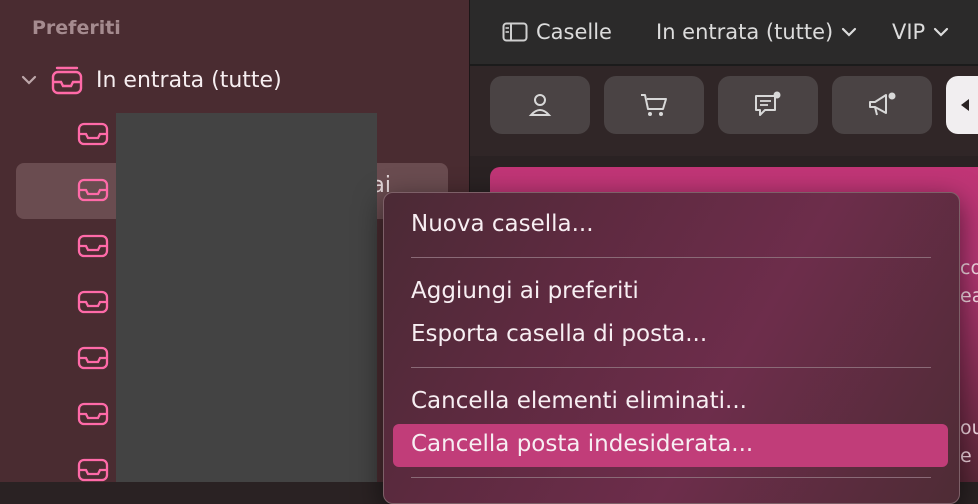 Image resolution: width=978 pixels, height=504 pixels. I want to click on category-promotions-button, so click(882, 105).